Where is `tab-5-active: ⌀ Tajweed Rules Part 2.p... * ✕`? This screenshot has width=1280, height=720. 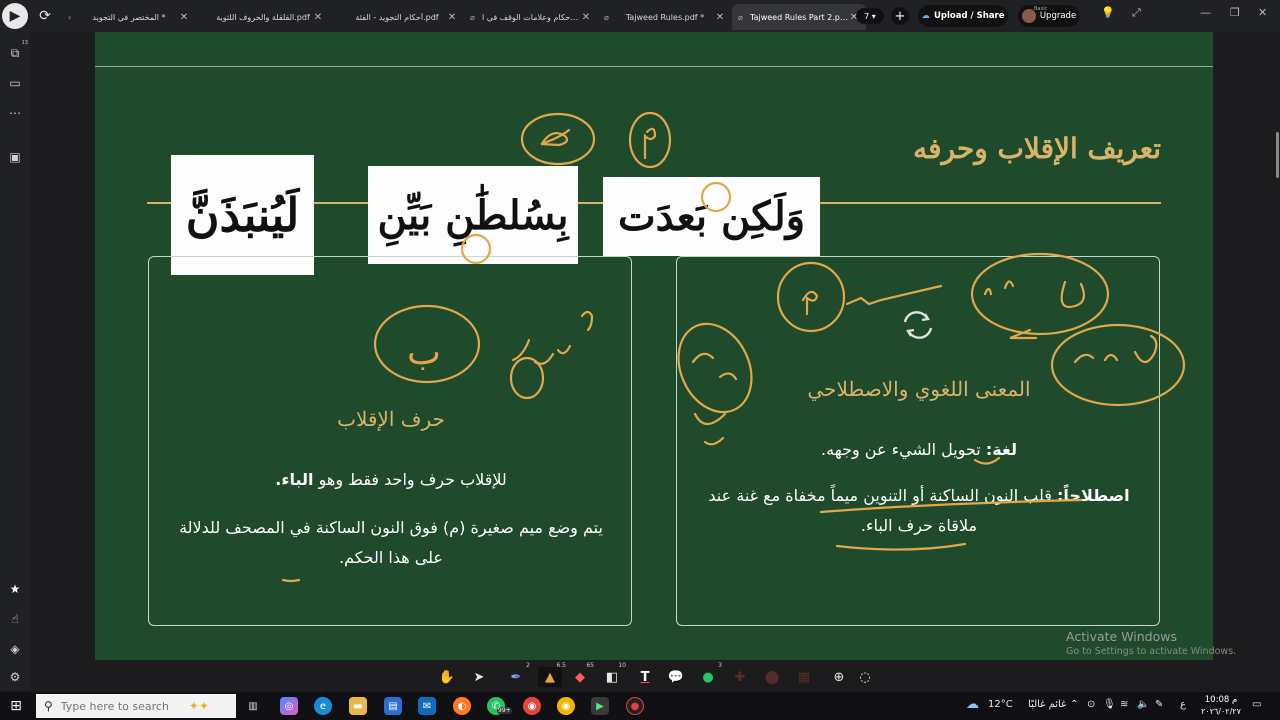 tab-5-active: ⌀ Tajweed Rules Part 2.p... * ✕ is located at coordinates (799, 17).